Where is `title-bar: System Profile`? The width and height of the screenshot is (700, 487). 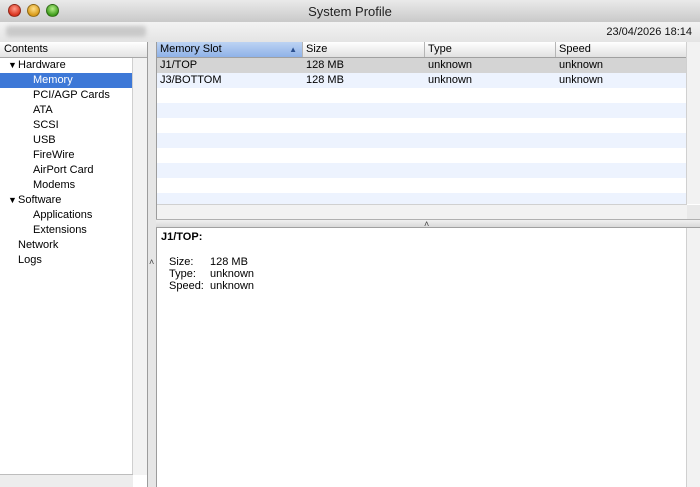 title-bar: System Profile is located at coordinates (350, 11).